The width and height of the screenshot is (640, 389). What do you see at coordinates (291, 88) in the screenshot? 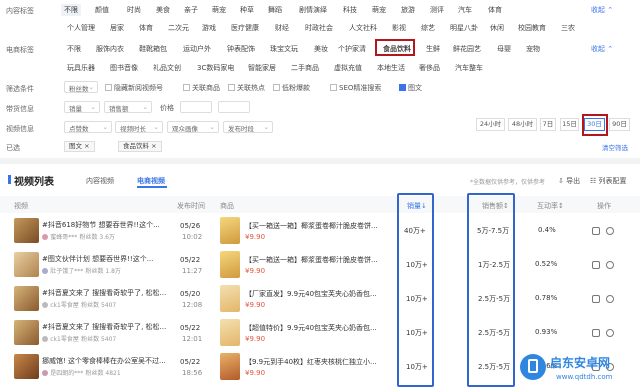
I see `option-low-fans-hit: 低粉爆款` at bounding box center [291, 88].